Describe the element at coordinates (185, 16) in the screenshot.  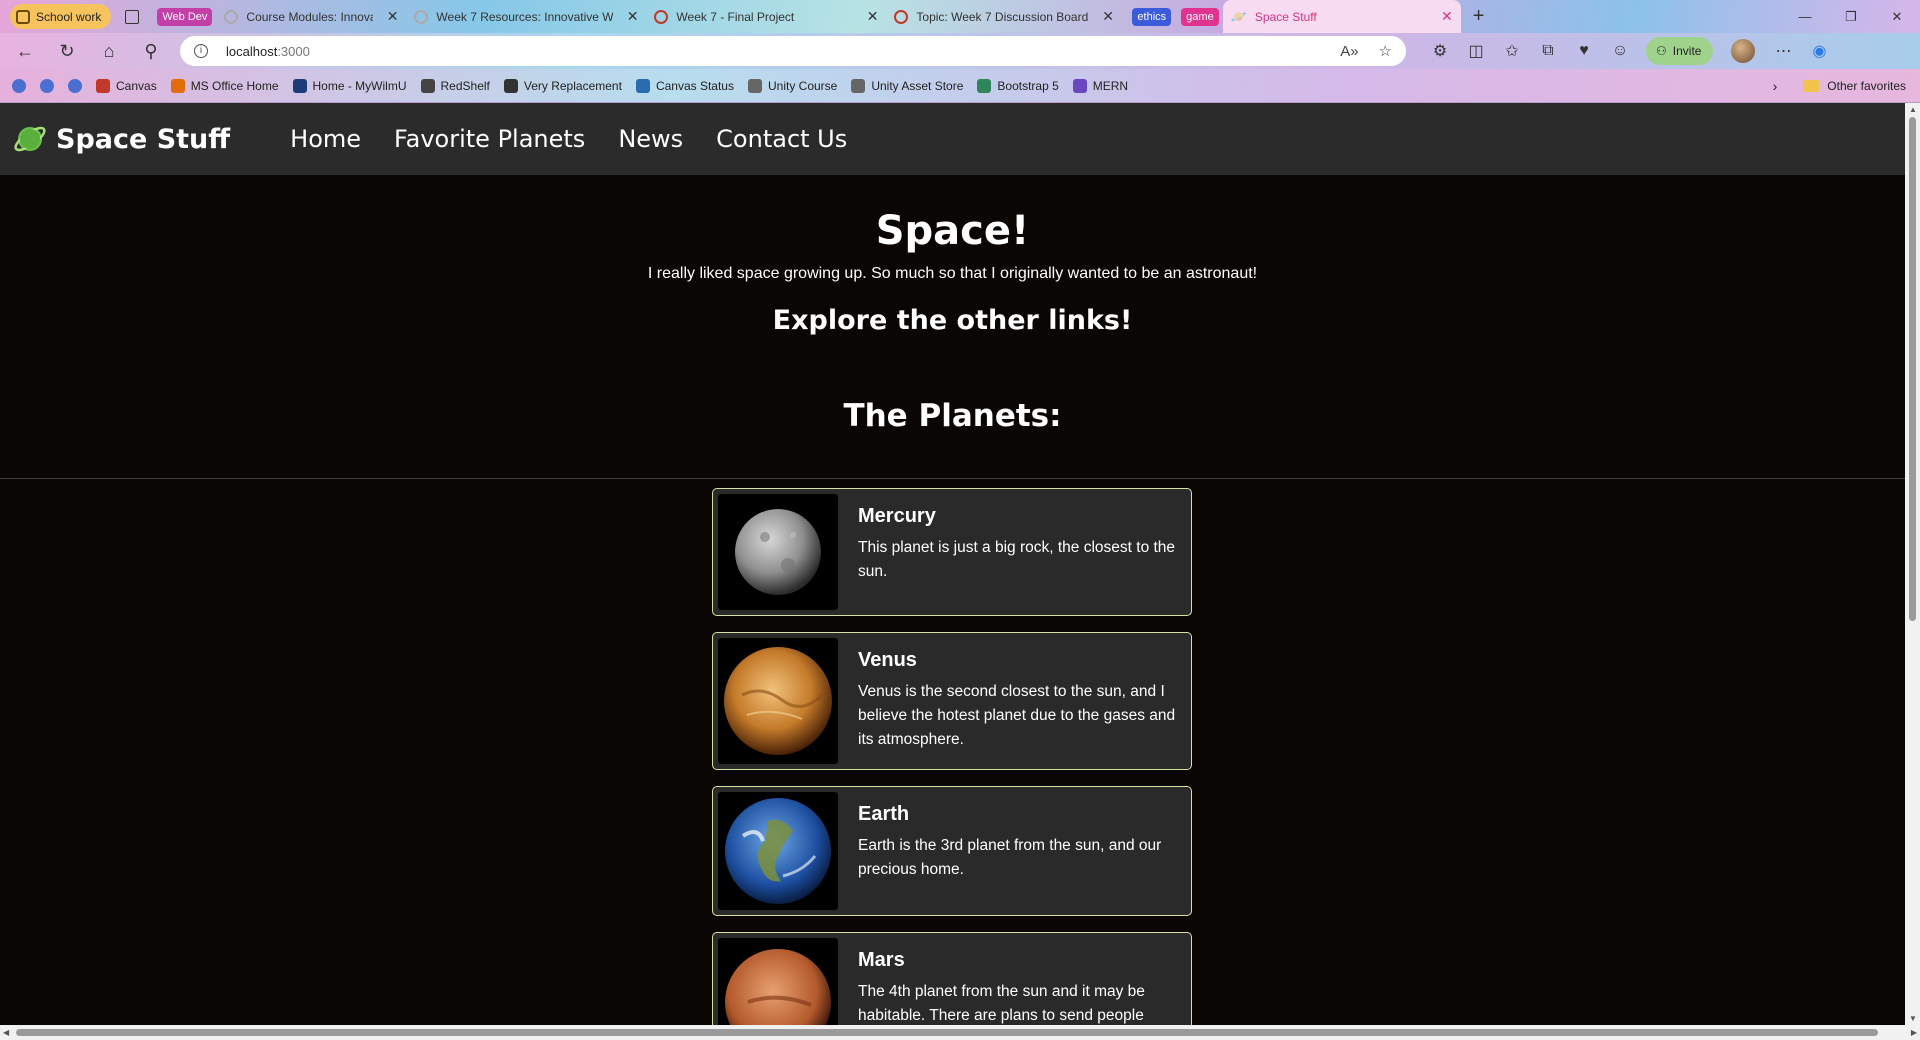
I see `tab-group-webdev: Web Dev` at that location.